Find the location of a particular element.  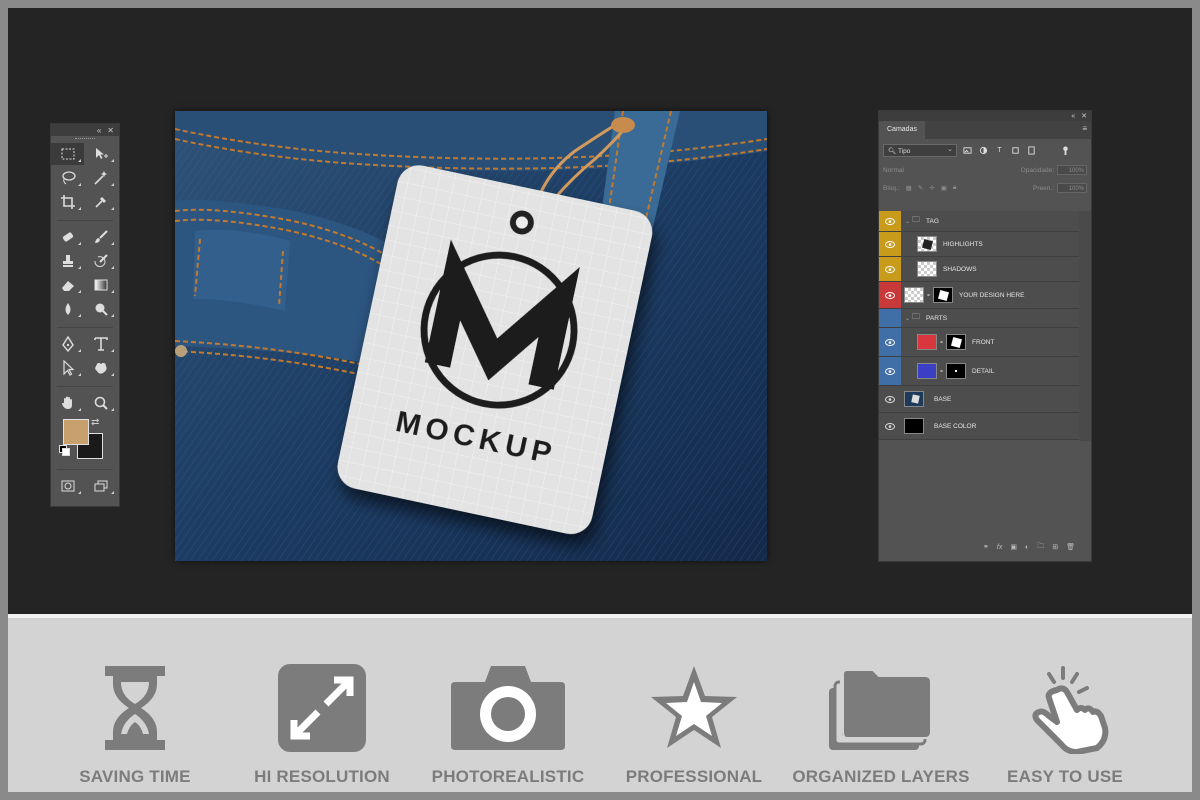

opacity-label: Opacidade: is located at coordinates (1037, 170).